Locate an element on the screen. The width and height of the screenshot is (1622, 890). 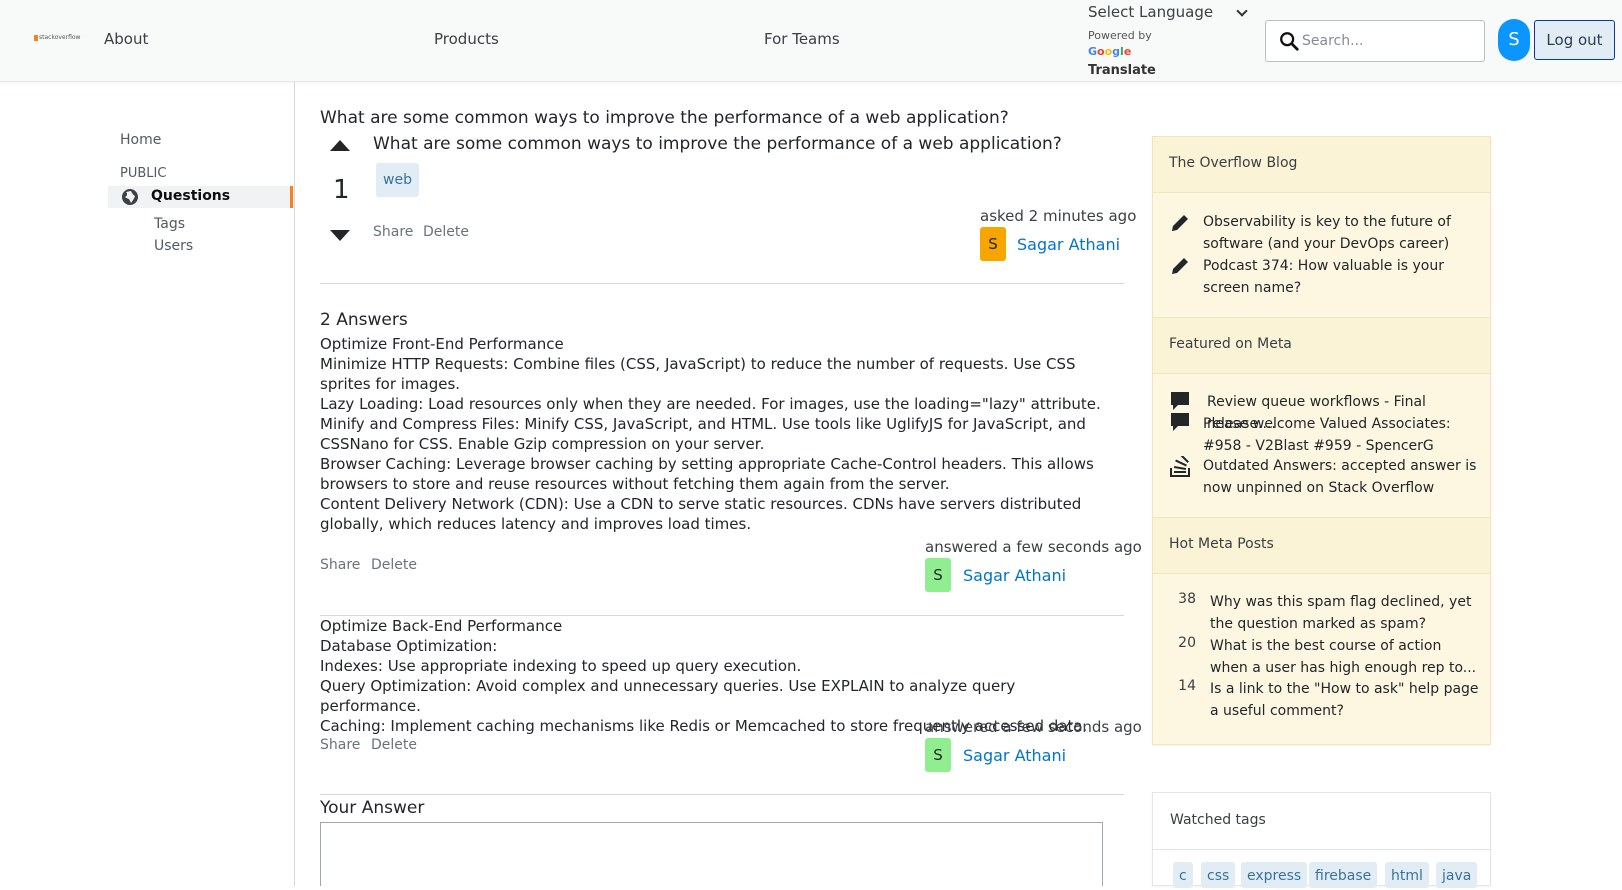
widget-title: Featured on Meta is located at coordinates (1230, 344).